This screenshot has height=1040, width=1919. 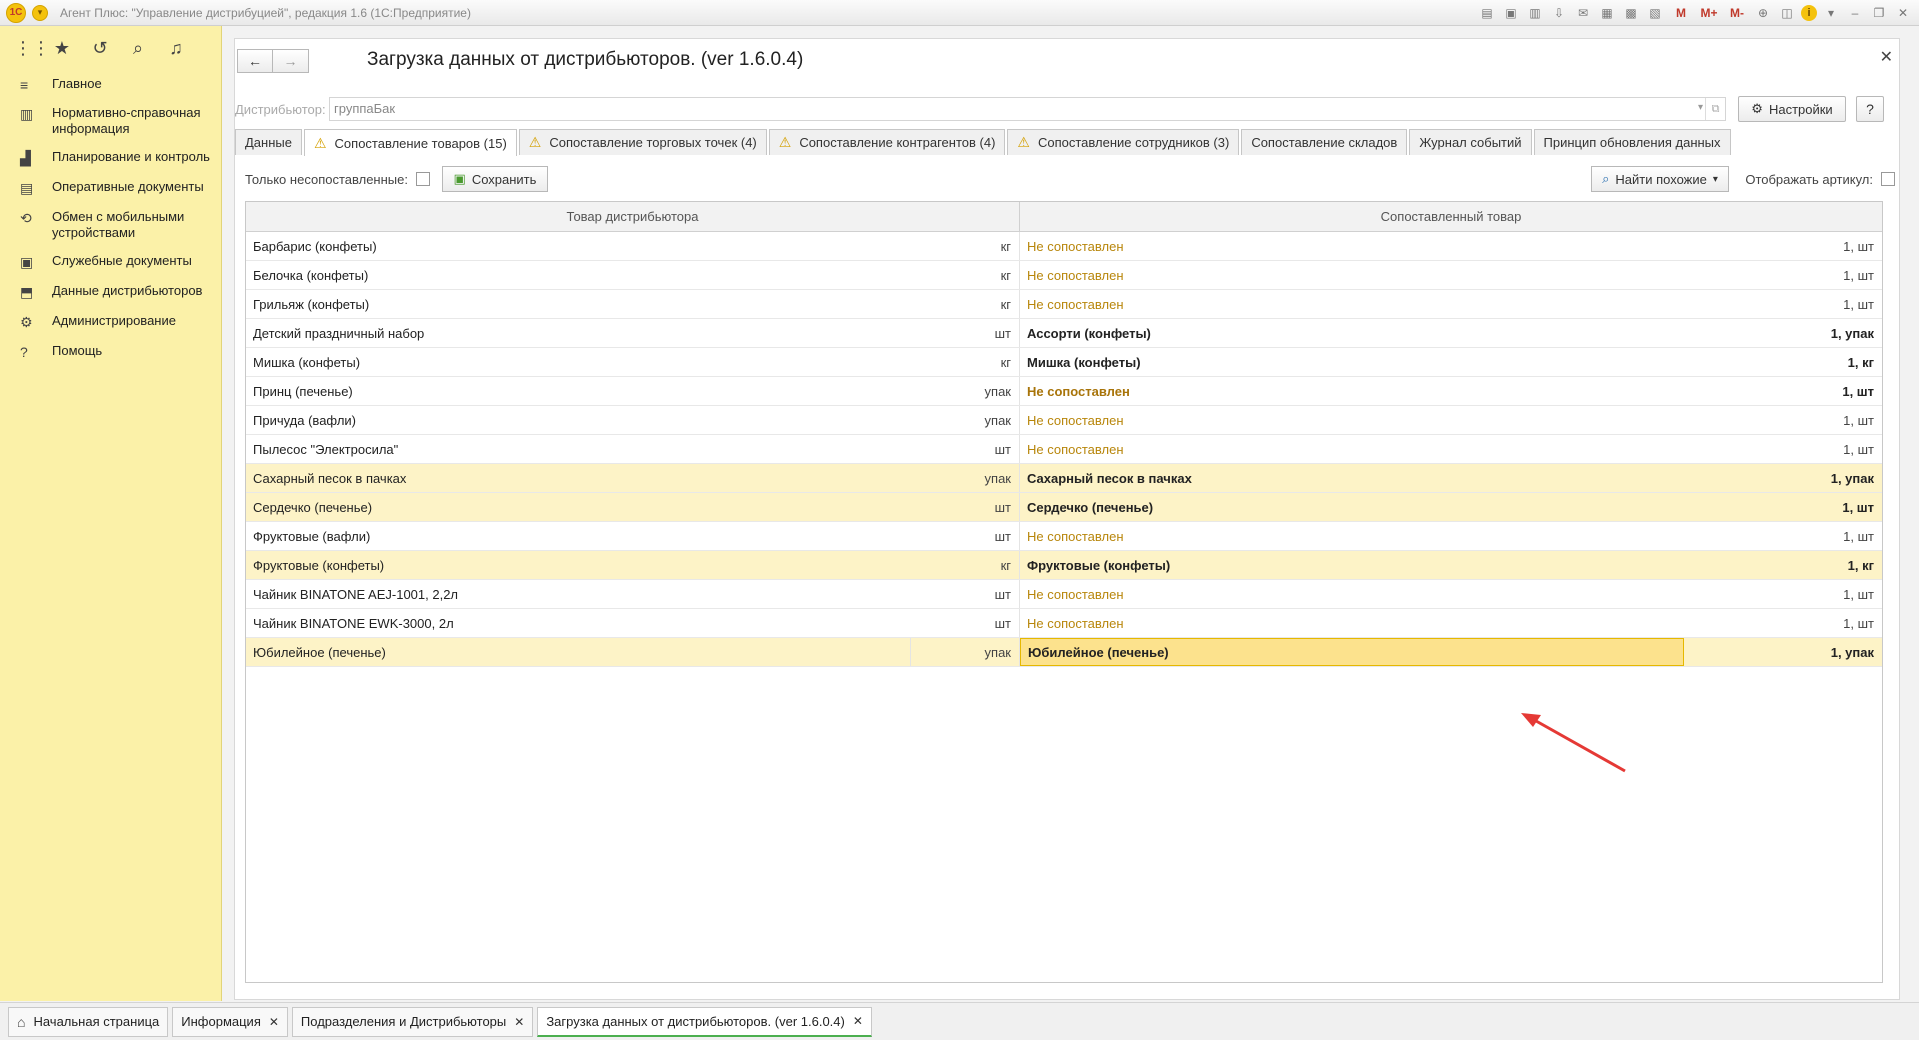 What do you see at coordinates (1903, 13) in the screenshot?
I see `close-window-icon: ✕` at bounding box center [1903, 13].